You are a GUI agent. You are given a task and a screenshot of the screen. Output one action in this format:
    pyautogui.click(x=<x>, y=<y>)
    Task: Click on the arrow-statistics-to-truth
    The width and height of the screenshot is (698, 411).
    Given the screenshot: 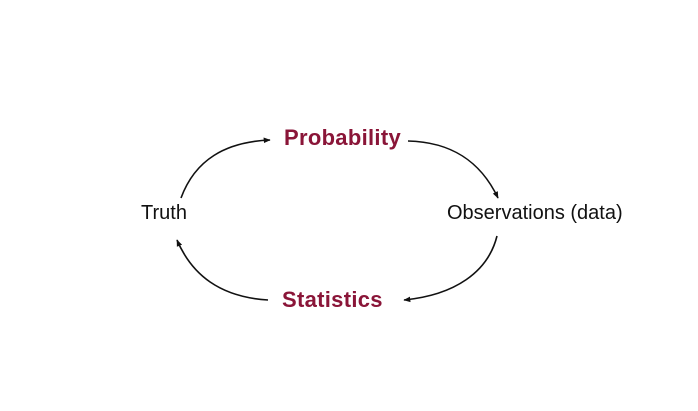 What is the action you would take?
    pyautogui.click(x=222, y=270)
    